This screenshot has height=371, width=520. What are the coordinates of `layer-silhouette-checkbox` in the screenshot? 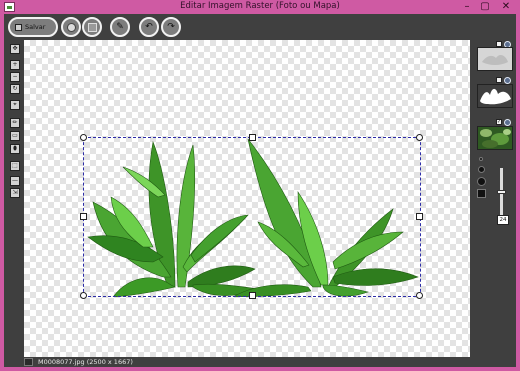 It's located at (499, 80).